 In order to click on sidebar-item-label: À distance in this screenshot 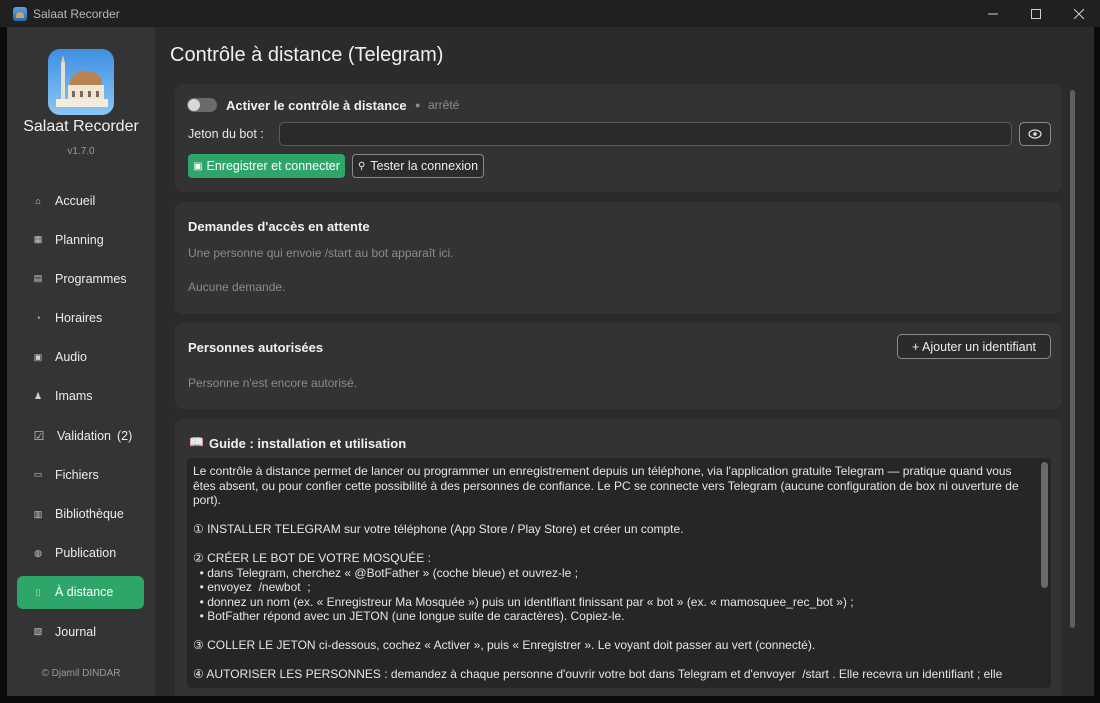, I will do `click(84, 592)`.